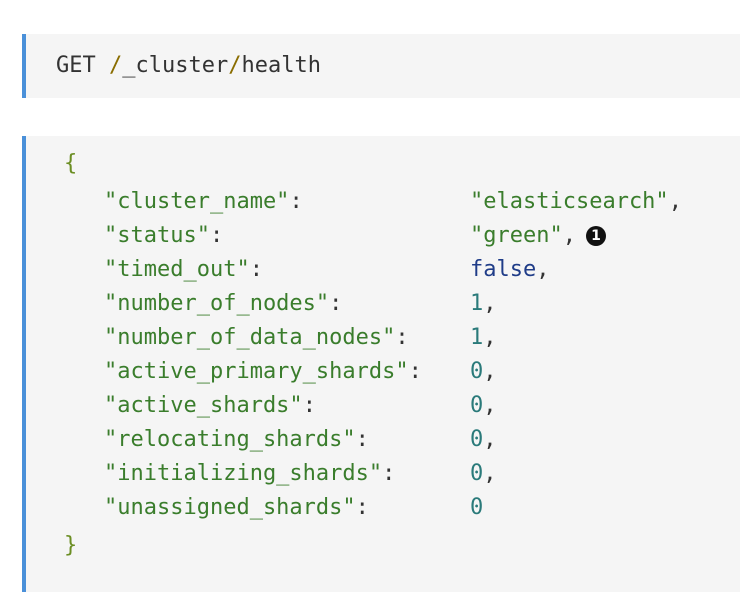 This screenshot has height=606, width=740. I want to click on path-segment-health: health, so click(281, 65).